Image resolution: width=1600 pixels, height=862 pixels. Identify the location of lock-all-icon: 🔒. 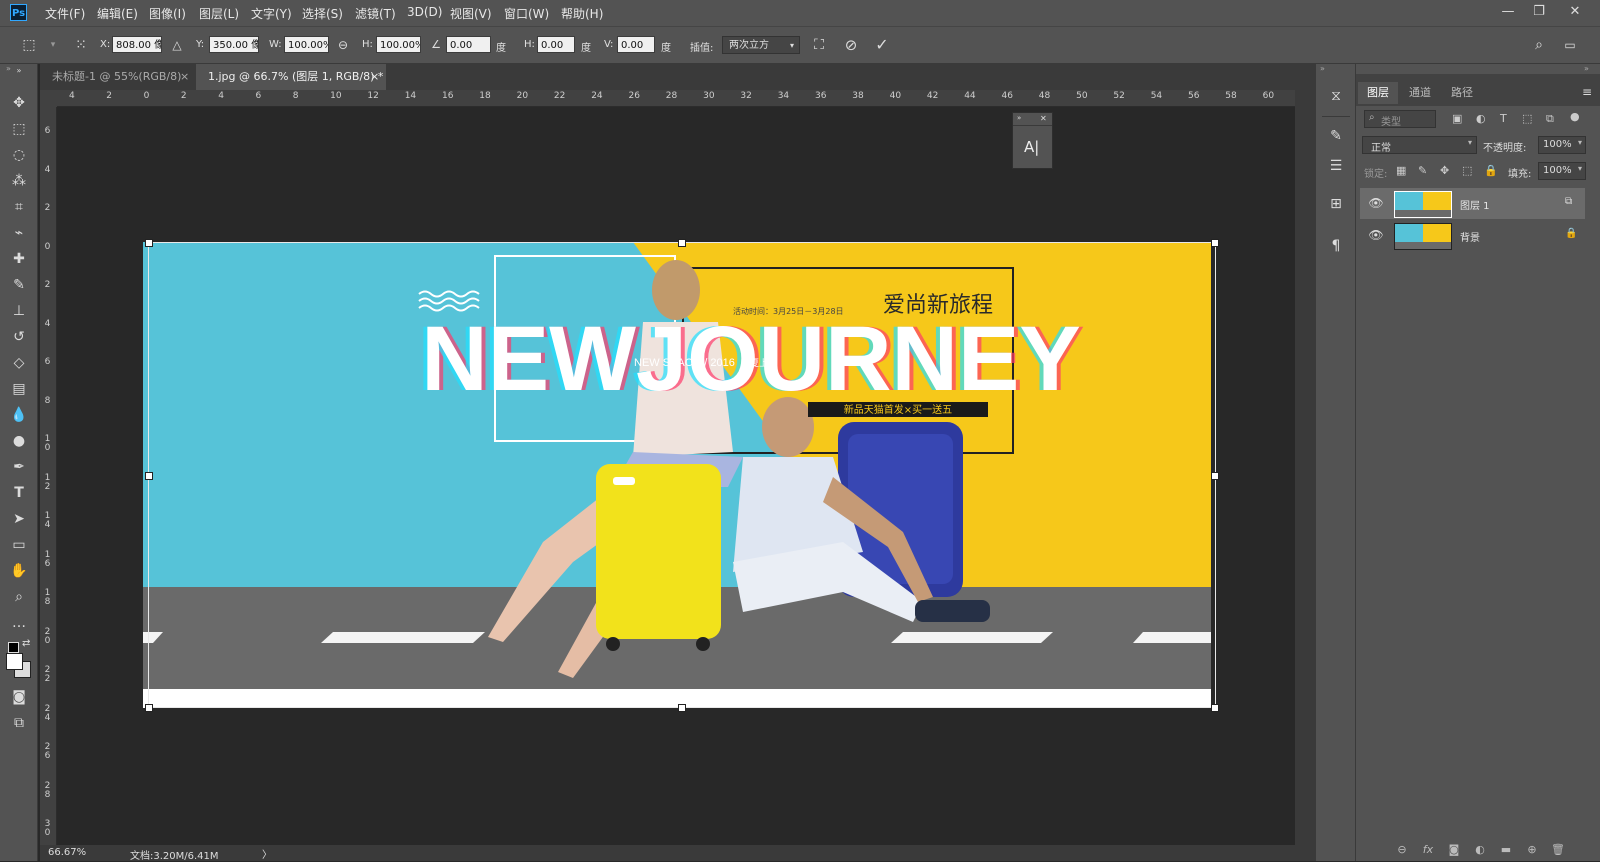
(1491, 170).